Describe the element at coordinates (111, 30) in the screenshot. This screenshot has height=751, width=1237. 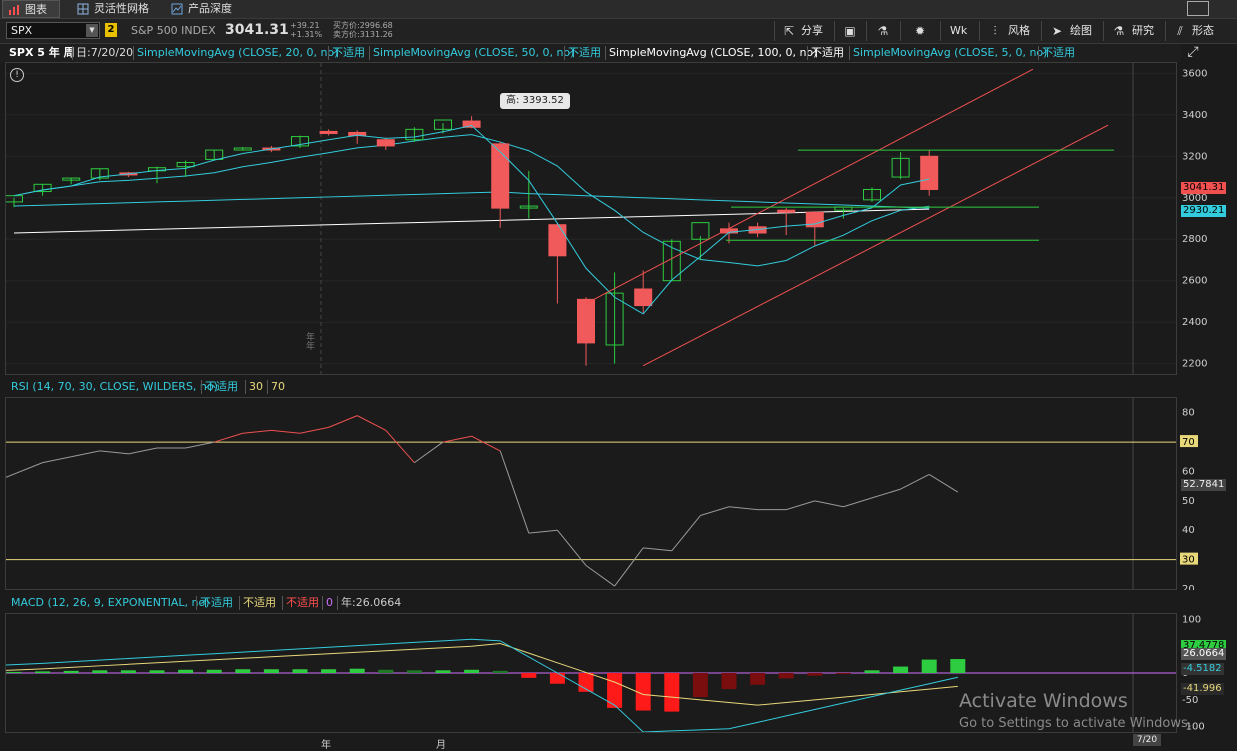
I see `link-badge: 2` at that location.